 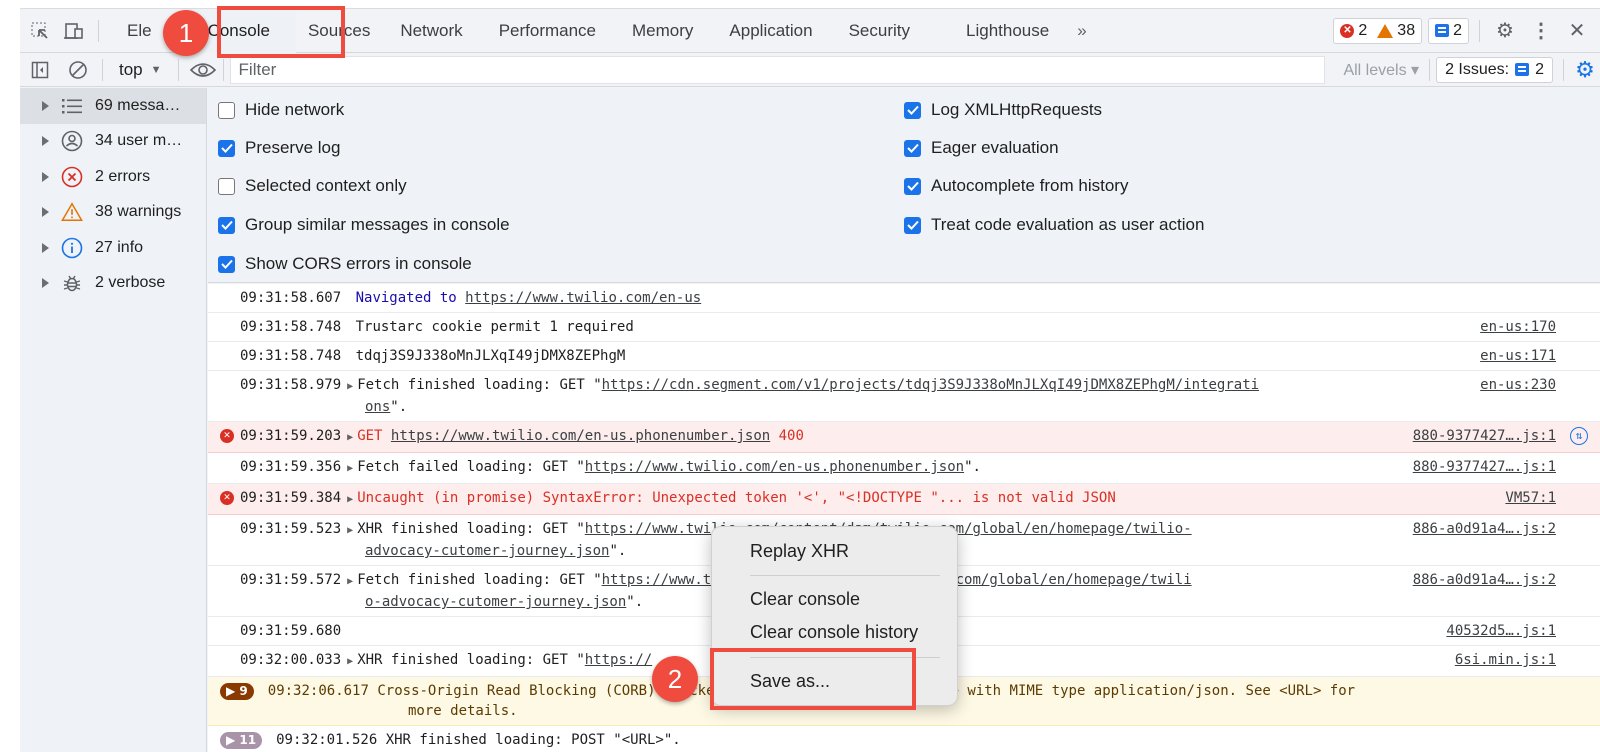 What do you see at coordinates (113, 213) in the screenshot?
I see `sidebar-item-warnings: 38 warnings` at bounding box center [113, 213].